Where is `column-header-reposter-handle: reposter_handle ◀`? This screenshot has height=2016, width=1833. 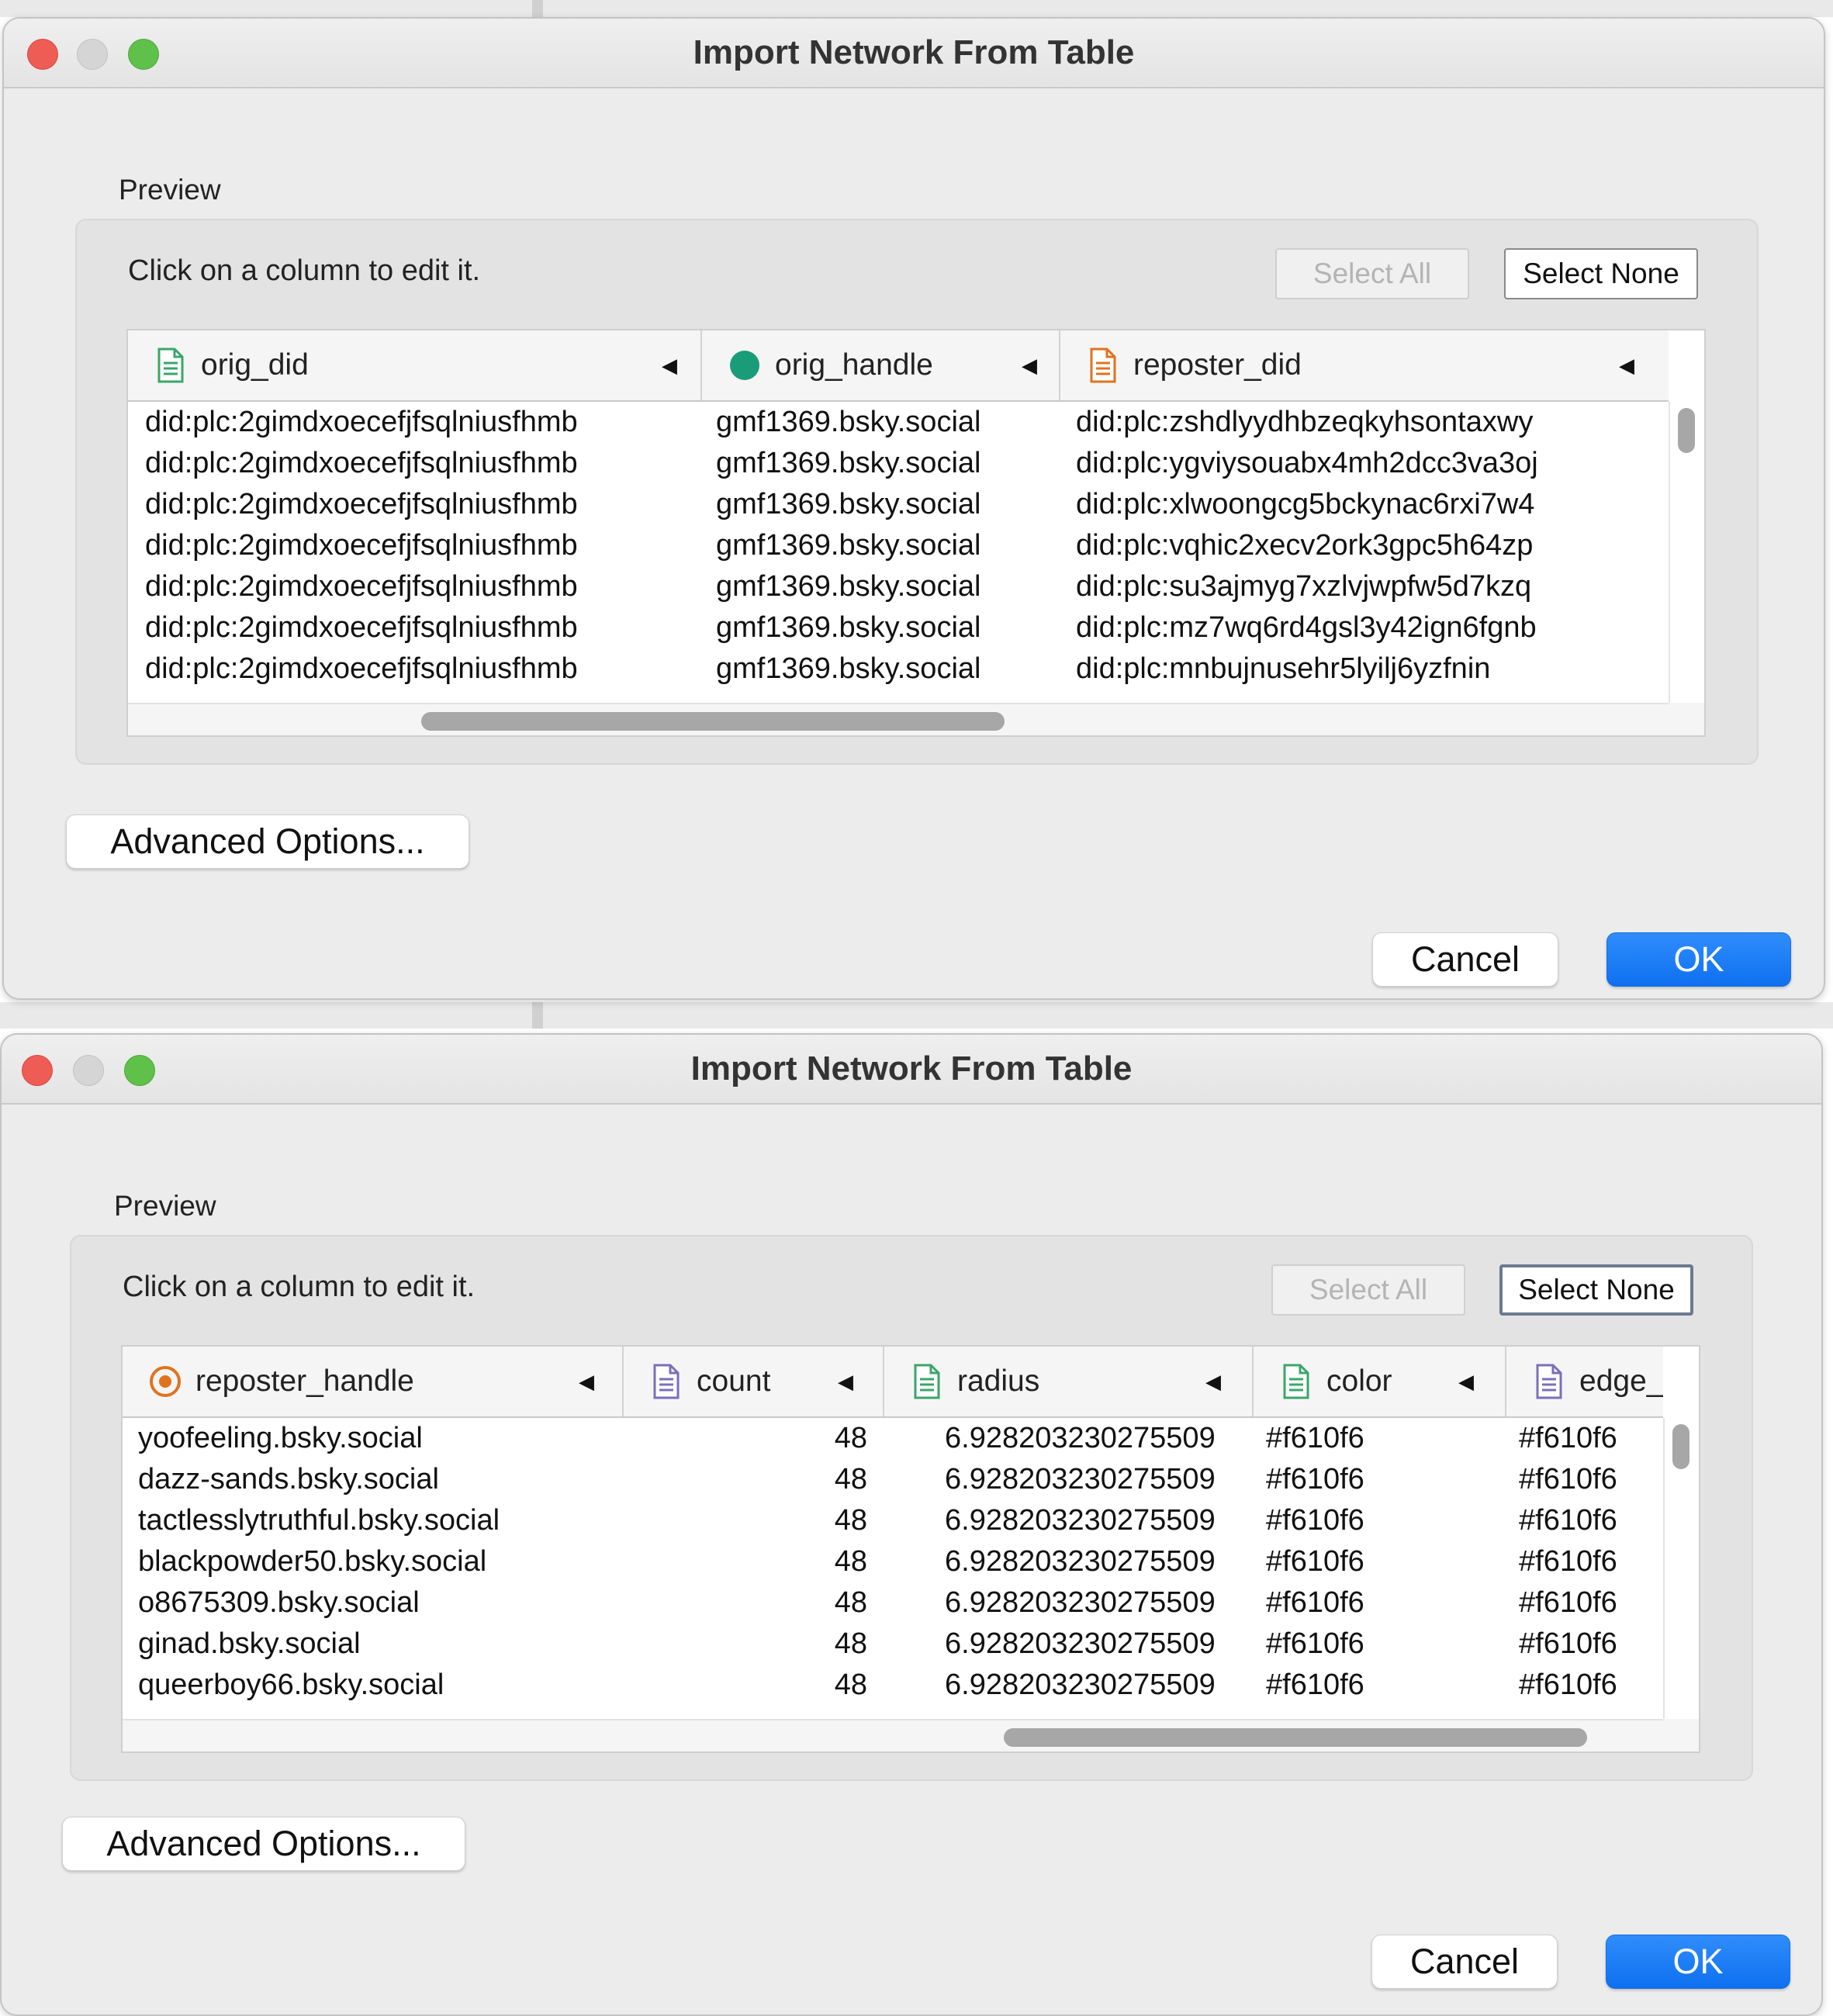
column-header-reposter-handle: reposter_handle ◀ is located at coordinates (373, 1382).